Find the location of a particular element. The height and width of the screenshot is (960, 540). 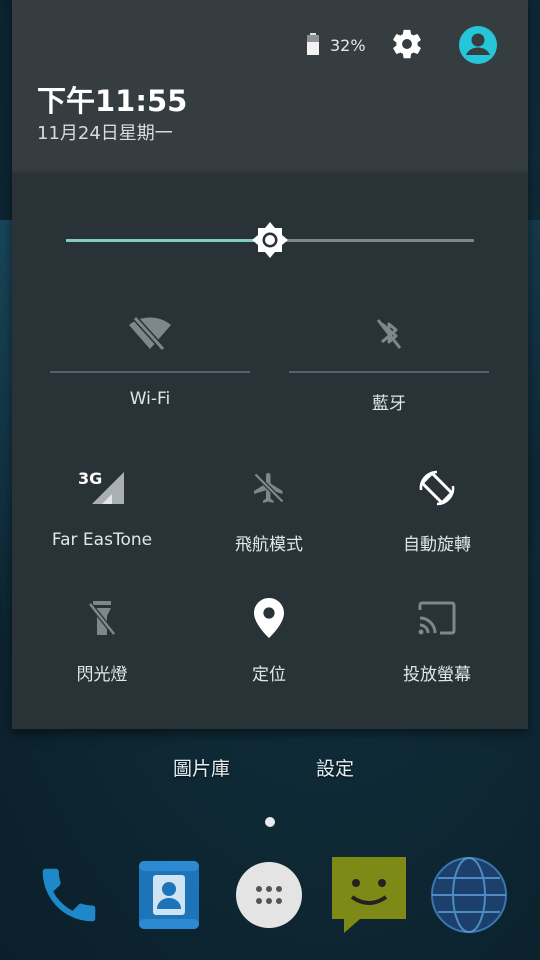

page-indicator-dot is located at coordinates (270, 822).